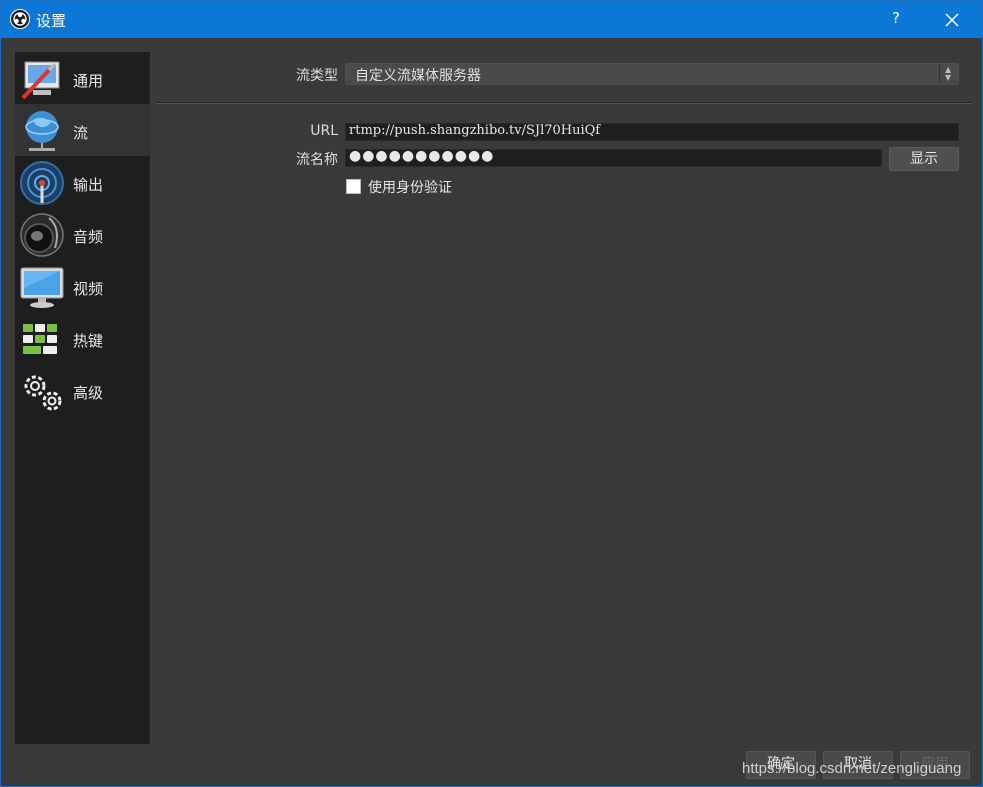 The image size is (983, 787). Describe the element at coordinates (88, 341) in the screenshot. I see `sidebar-item-label: 热键` at that location.